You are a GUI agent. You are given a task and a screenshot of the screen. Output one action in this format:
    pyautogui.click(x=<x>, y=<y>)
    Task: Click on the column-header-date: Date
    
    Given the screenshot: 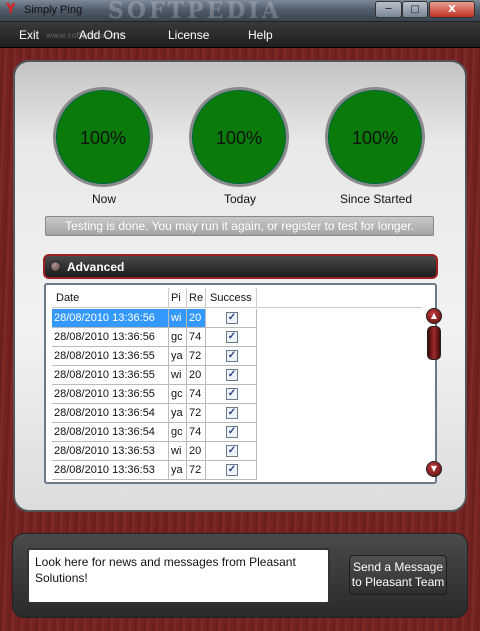 What is the action you would take?
    pyautogui.click(x=110, y=298)
    